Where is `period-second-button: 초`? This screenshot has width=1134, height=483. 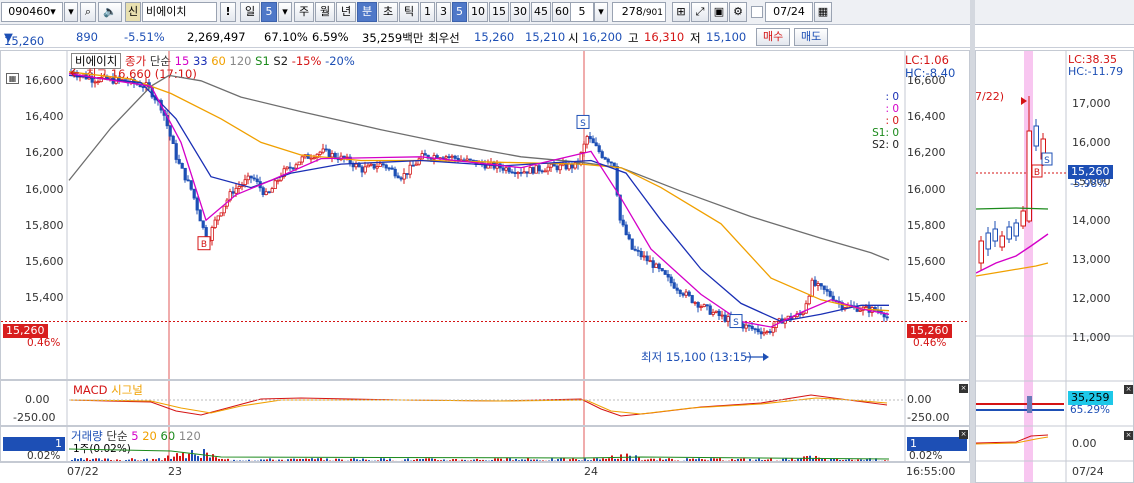
period-second-button: 초 is located at coordinates (388, 12).